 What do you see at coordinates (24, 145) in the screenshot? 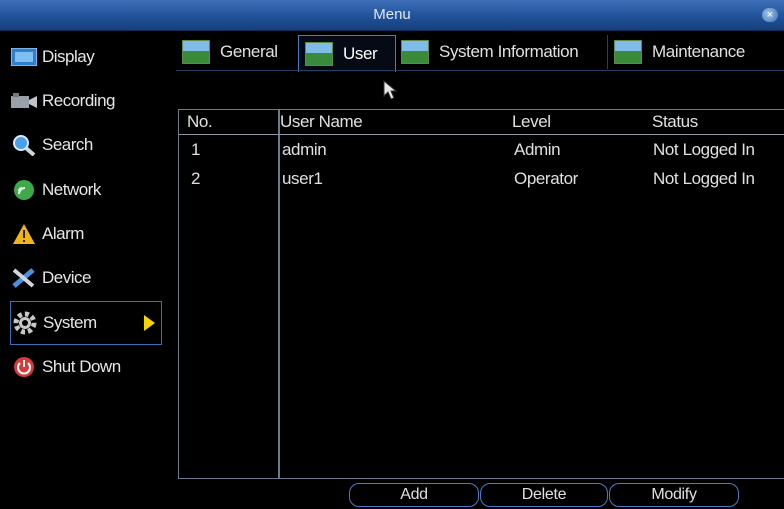
I see `search-icon` at bounding box center [24, 145].